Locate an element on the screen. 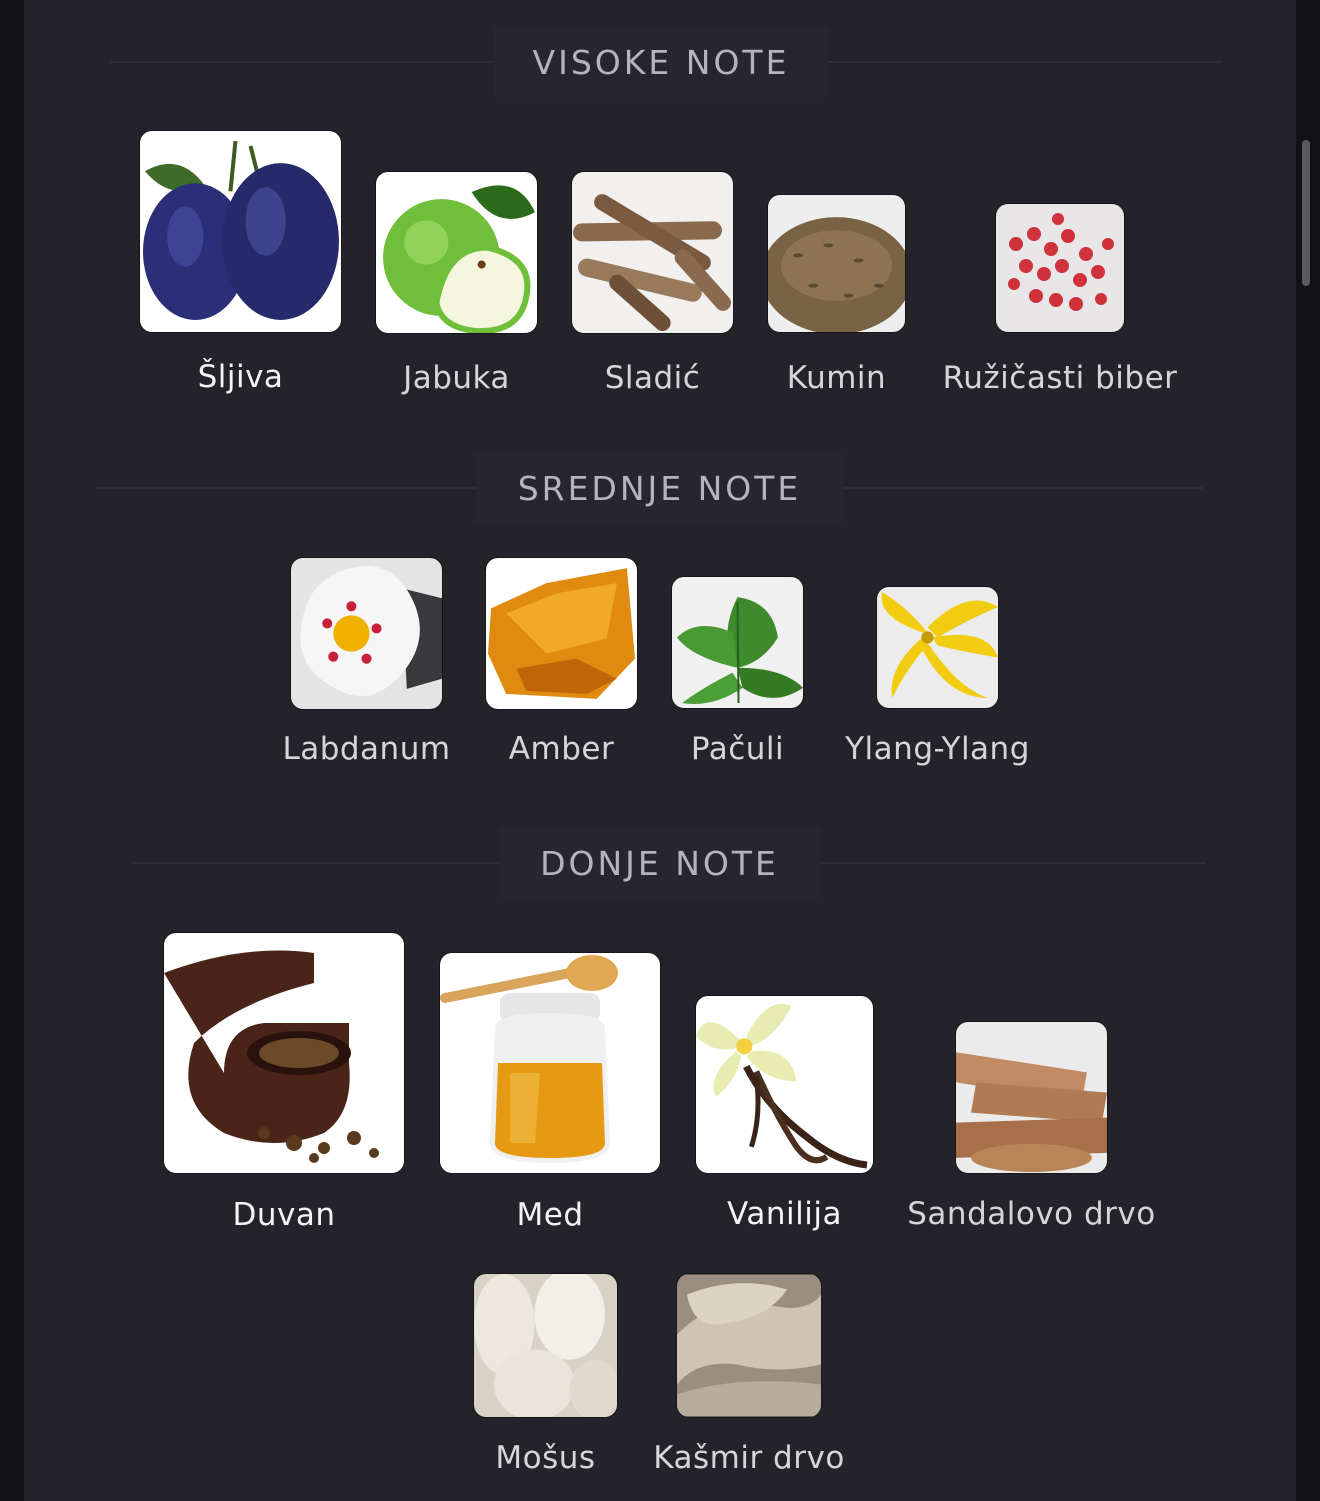 The width and height of the screenshot is (1320, 1501). note-licorice: Sladić is located at coordinates (652, 284).